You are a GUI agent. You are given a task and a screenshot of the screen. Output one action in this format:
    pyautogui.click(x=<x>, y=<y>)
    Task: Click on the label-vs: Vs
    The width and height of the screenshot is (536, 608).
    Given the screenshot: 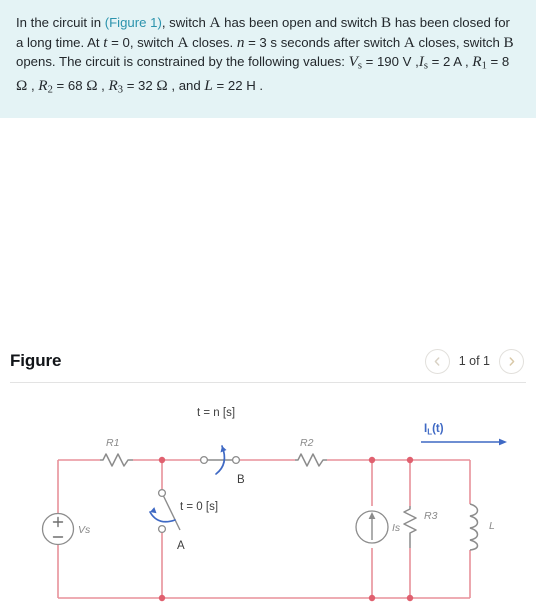 What is the action you would take?
    pyautogui.click(x=84, y=530)
    